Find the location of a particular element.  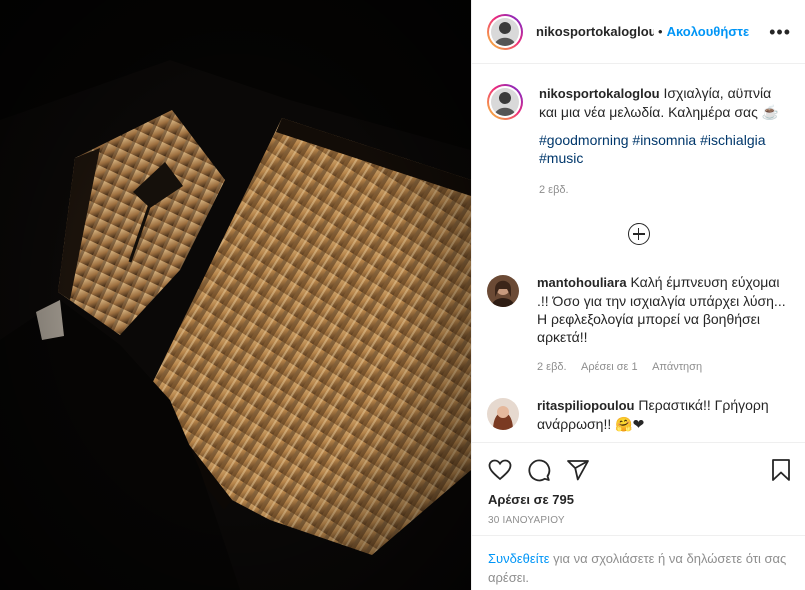

hashtag-ischialgia: #ischialgia is located at coordinates (732, 140).